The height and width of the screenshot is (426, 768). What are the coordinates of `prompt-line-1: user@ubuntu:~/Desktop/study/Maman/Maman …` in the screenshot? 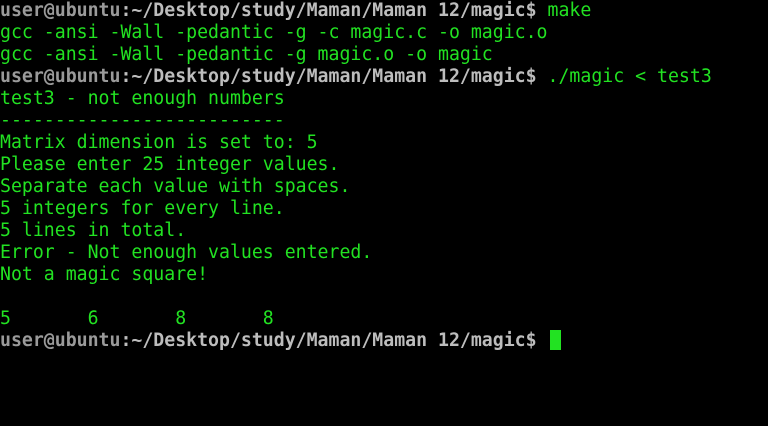 It's located at (384, 11).